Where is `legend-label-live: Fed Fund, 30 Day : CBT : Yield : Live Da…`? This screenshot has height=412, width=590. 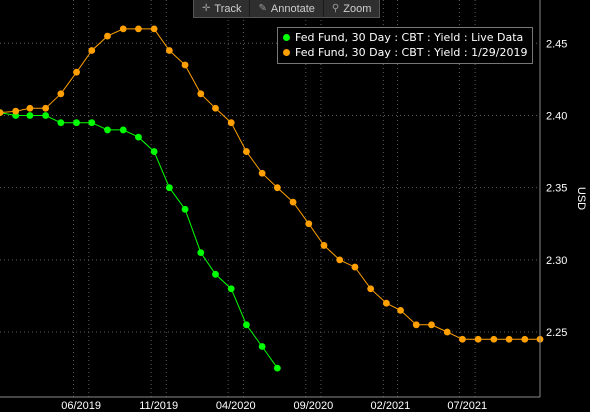 legend-label-live: Fed Fund, 30 Day : CBT : Yield : Live Da… is located at coordinates (409, 37).